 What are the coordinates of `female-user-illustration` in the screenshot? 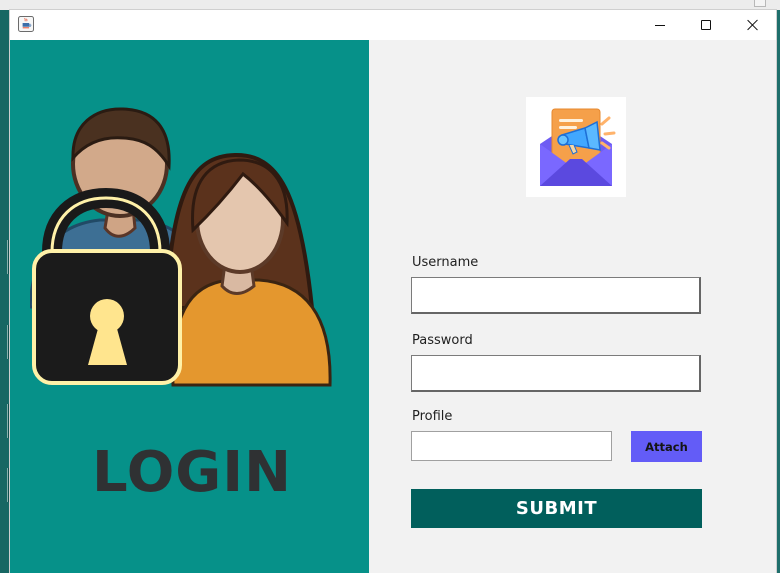 It's located at (247, 269).